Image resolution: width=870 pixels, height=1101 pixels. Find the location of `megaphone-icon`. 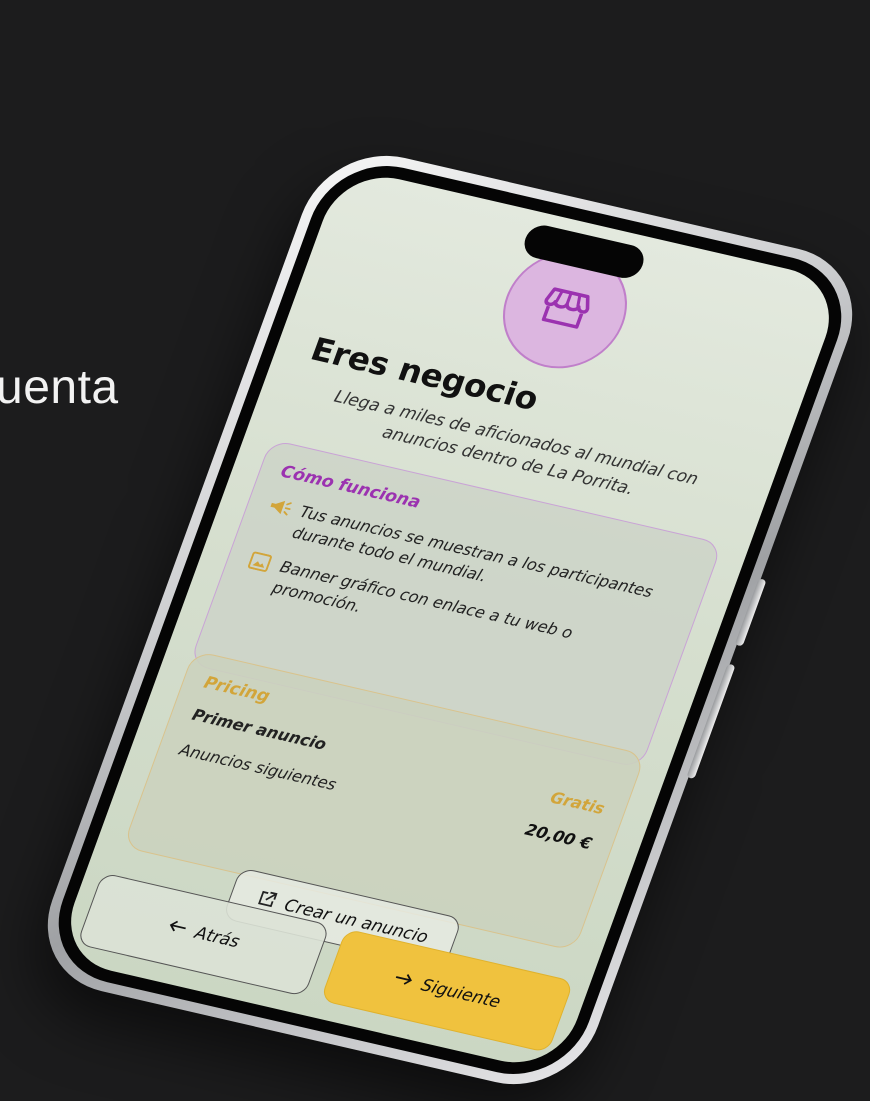

megaphone-icon is located at coordinates (279, 507).